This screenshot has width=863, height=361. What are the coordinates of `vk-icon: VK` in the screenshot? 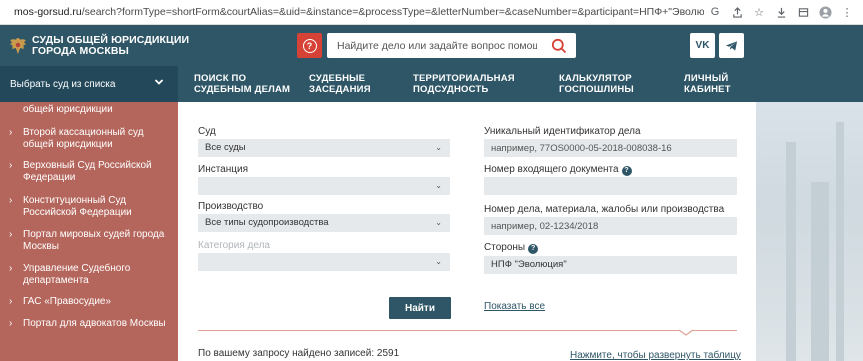 It's located at (702, 45).